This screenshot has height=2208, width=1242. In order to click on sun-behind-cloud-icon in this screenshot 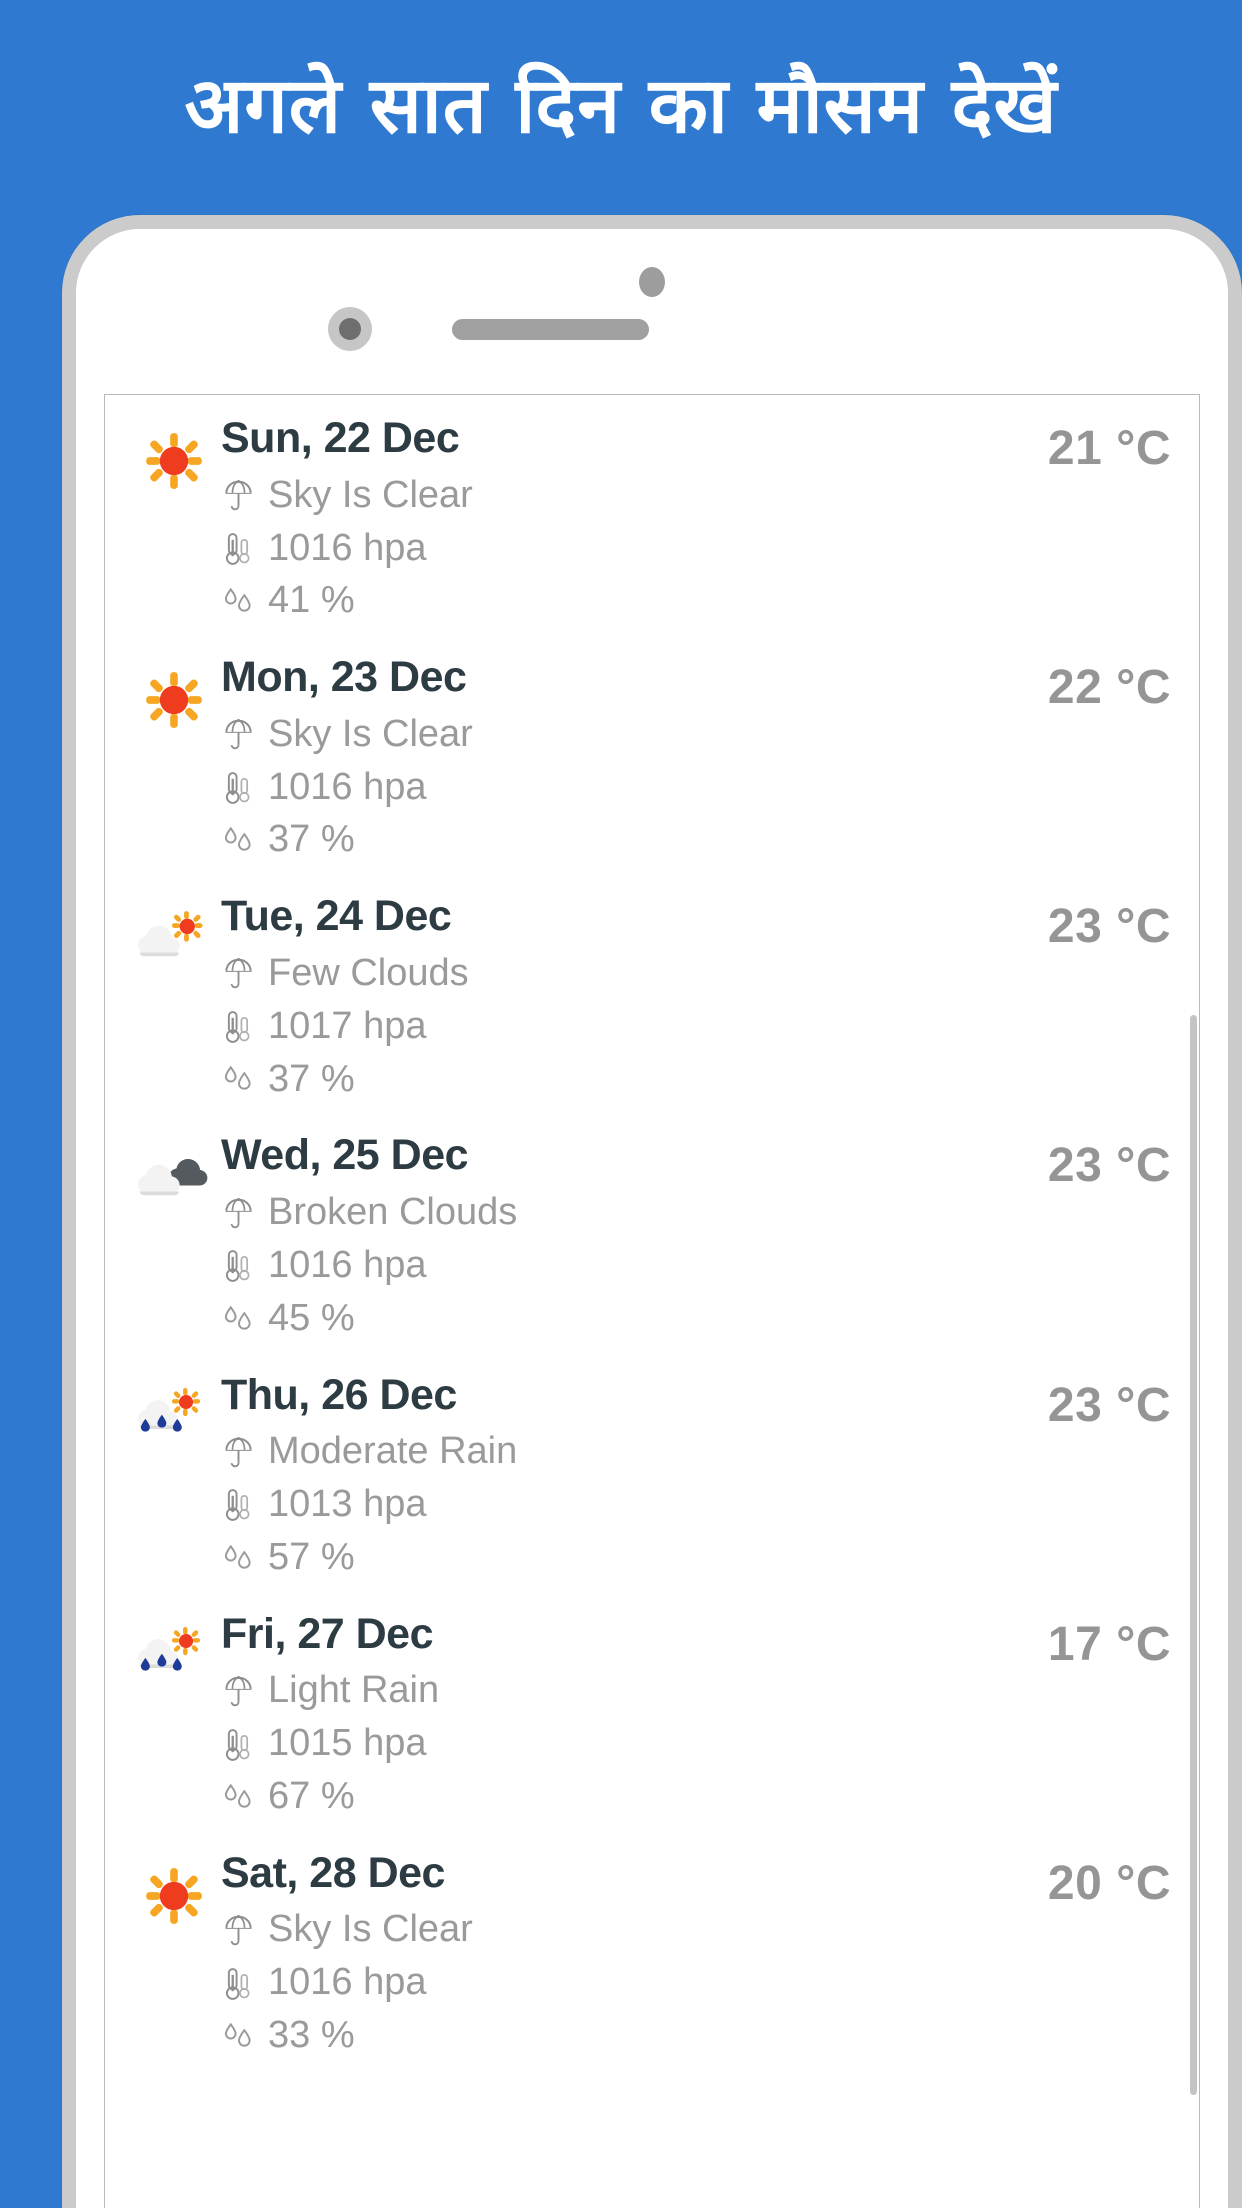, I will do `click(170, 934)`.